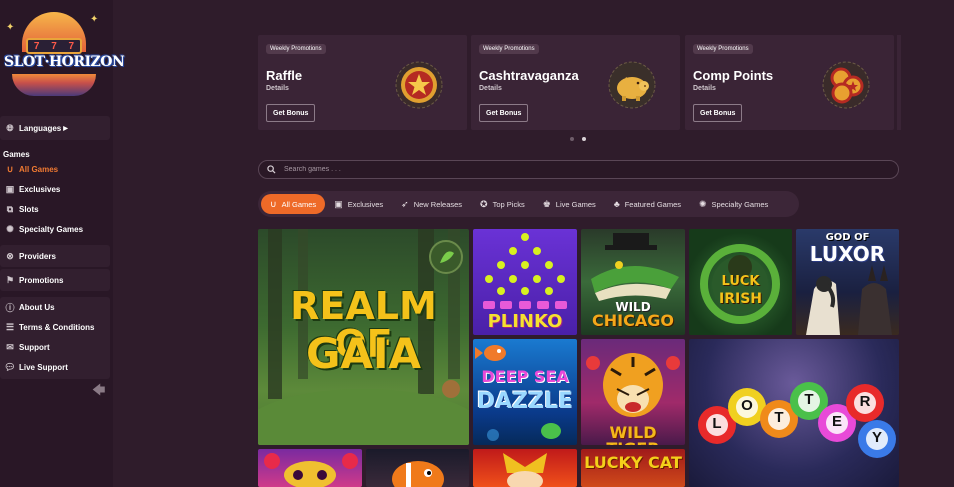 The width and height of the screenshot is (954, 487). What do you see at coordinates (99, 389) in the screenshot?
I see `collapse-sidebar-icon: 🡄` at bounding box center [99, 389].